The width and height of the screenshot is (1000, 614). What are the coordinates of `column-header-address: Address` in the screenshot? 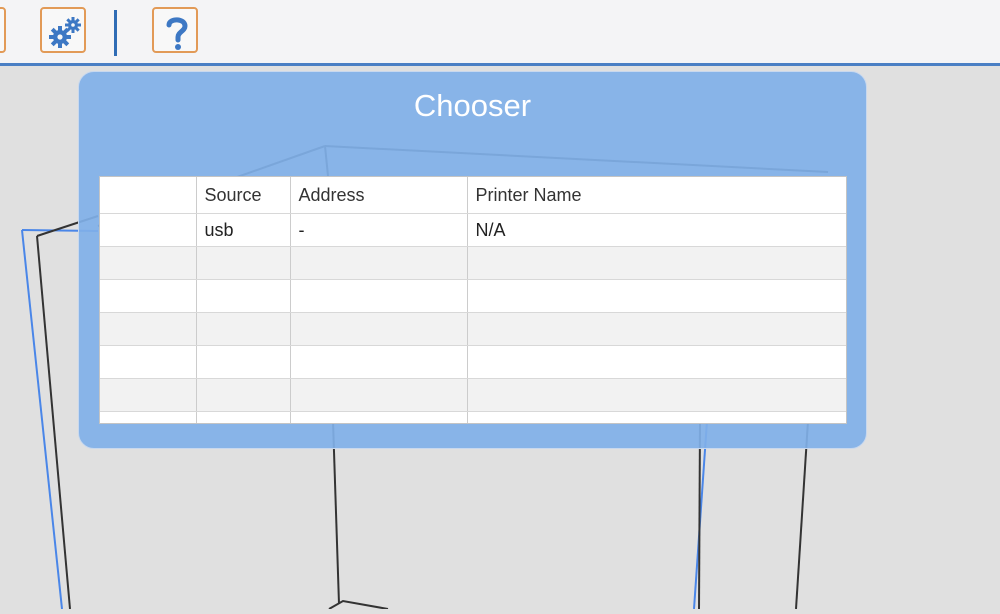 It's located at (379, 195).